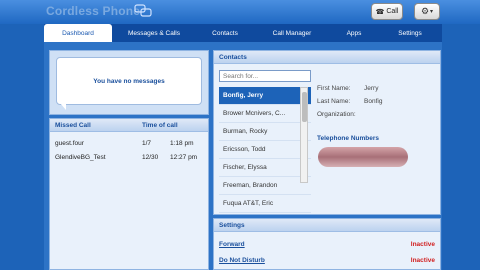 The height and width of the screenshot is (270, 480). I want to click on message-bubble: You have no messages, so click(129, 81).